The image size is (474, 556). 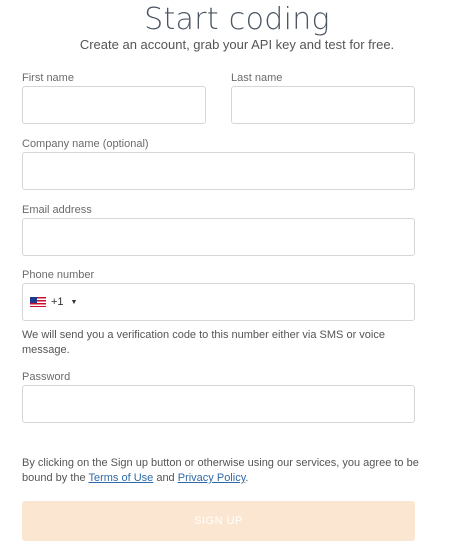 What do you see at coordinates (257, 78) in the screenshot?
I see `last-name-label: Last name` at bounding box center [257, 78].